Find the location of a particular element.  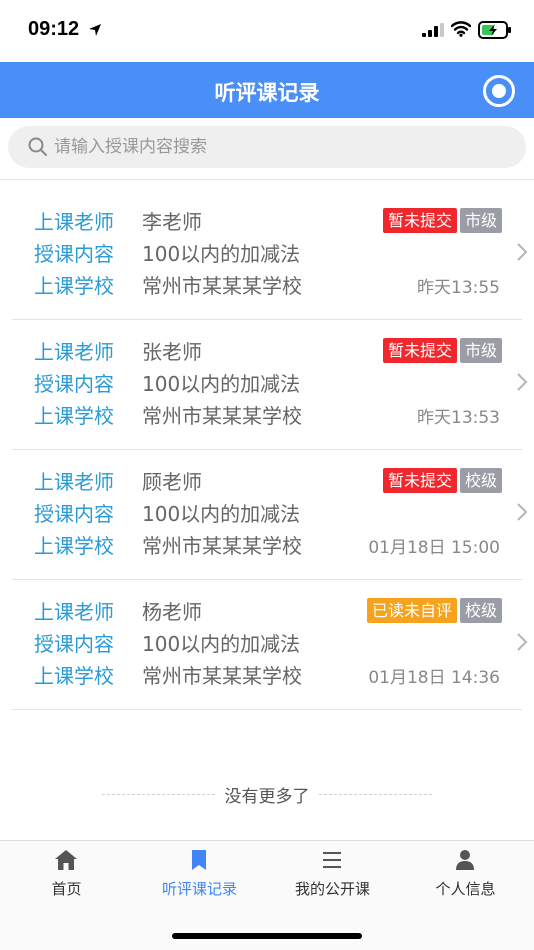

home-indicator is located at coordinates (267, 936).